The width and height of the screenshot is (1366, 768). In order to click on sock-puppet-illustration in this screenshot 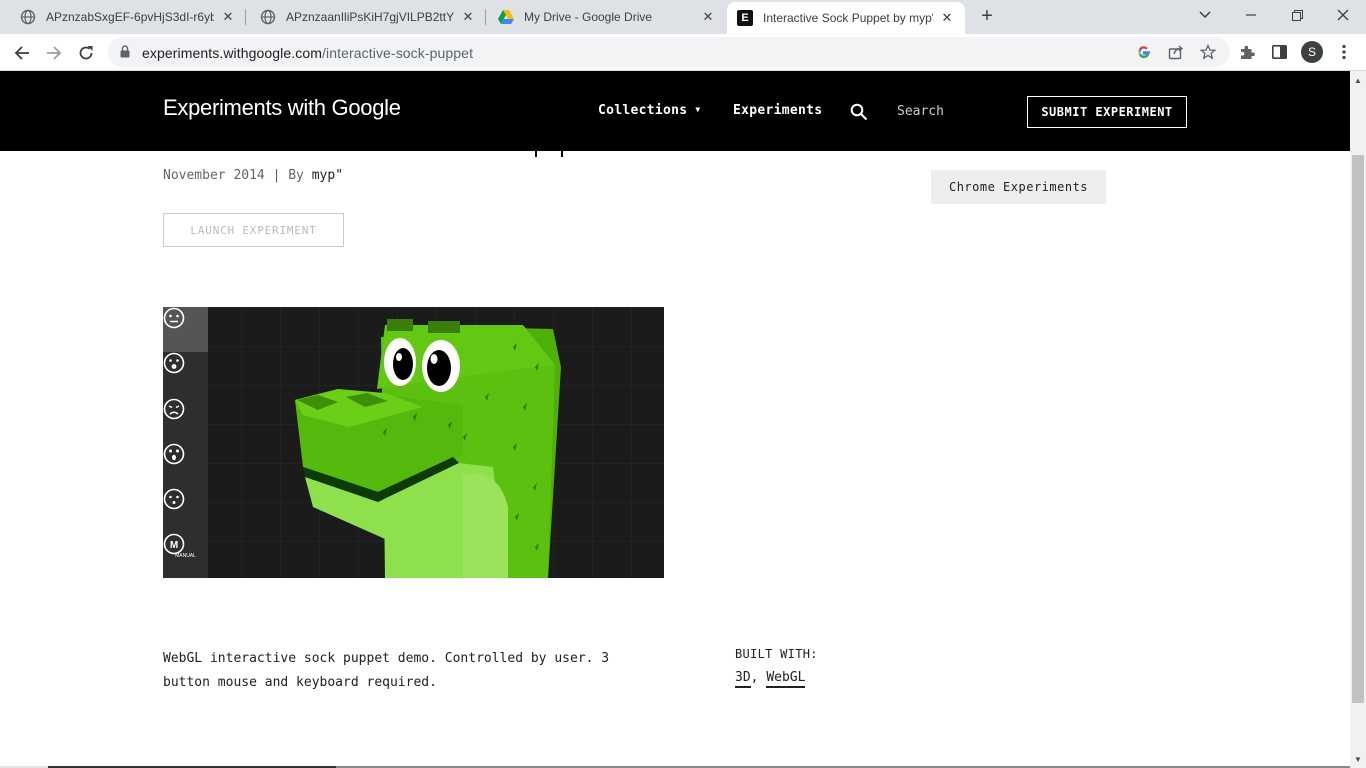, I will do `click(413, 442)`.